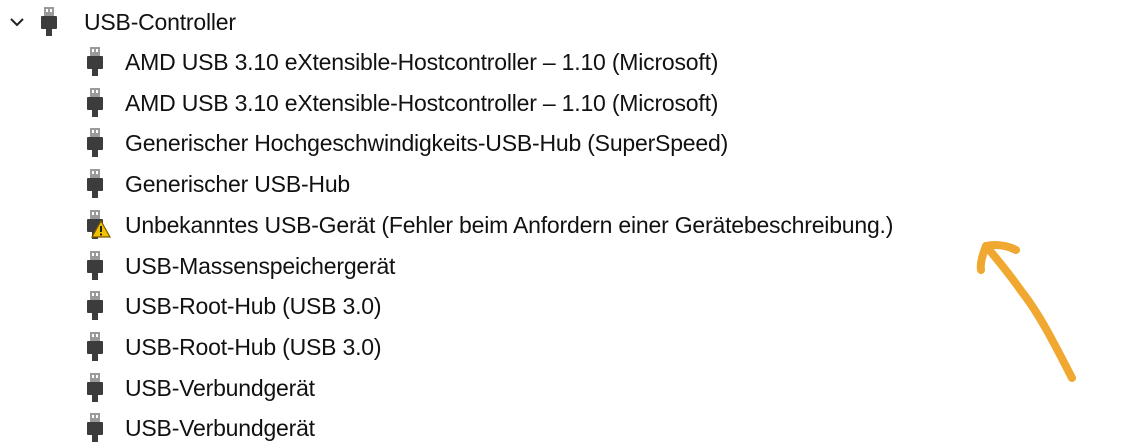 This screenshot has width=1147, height=448. What do you see at coordinates (101, 228) in the screenshot?
I see `warning-icon` at bounding box center [101, 228].